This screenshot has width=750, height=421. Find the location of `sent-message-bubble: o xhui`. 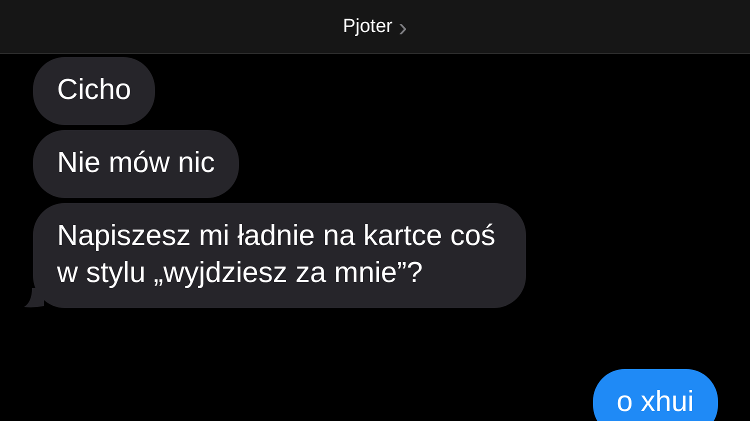

sent-message-bubble: o xhui is located at coordinates (655, 395).